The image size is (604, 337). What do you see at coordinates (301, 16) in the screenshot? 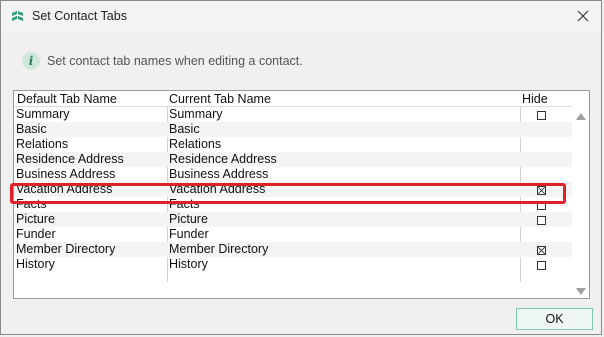
I see `title-bar: Set Contact Tabs` at bounding box center [301, 16].